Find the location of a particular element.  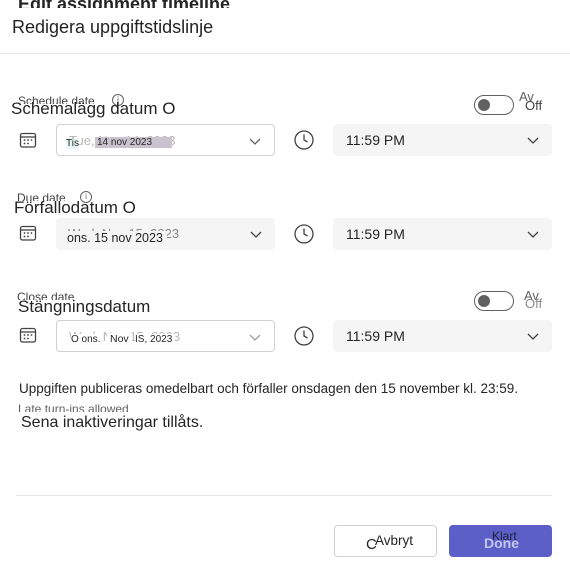

due-time-picker: 11:59 PM is located at coordinates (442, 234).